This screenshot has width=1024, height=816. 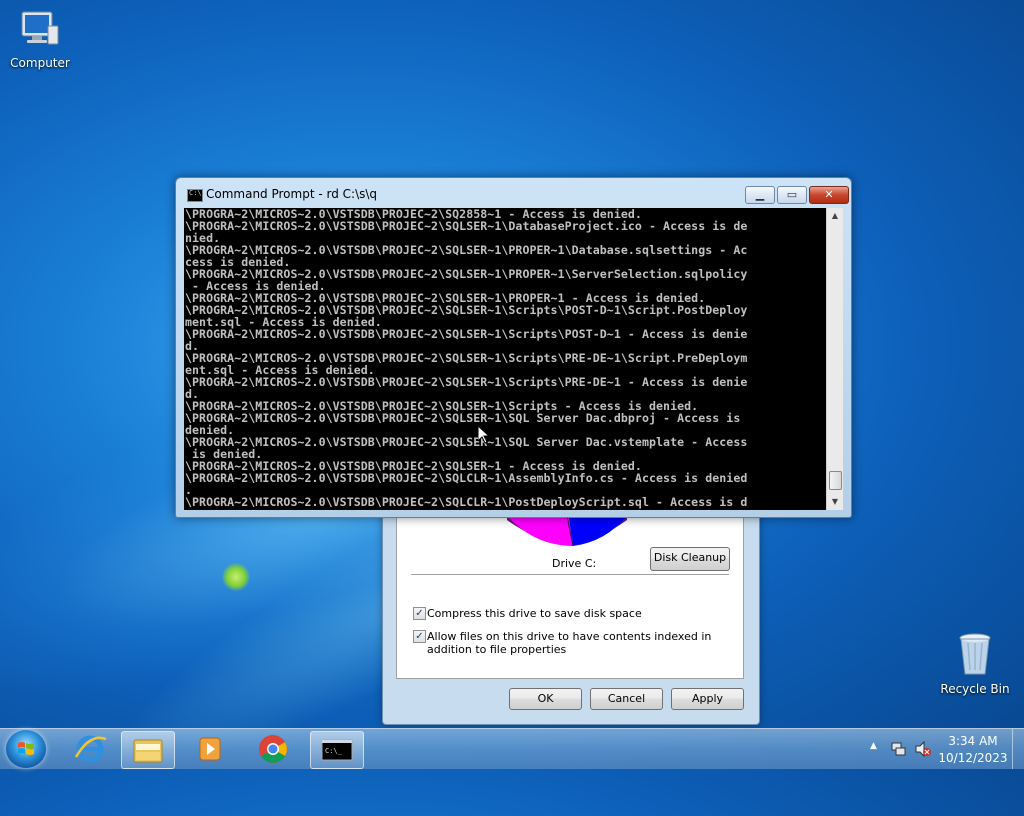 I want to click on vertical-scrollbar: ▲ ▼, so click(x=834, y=359).